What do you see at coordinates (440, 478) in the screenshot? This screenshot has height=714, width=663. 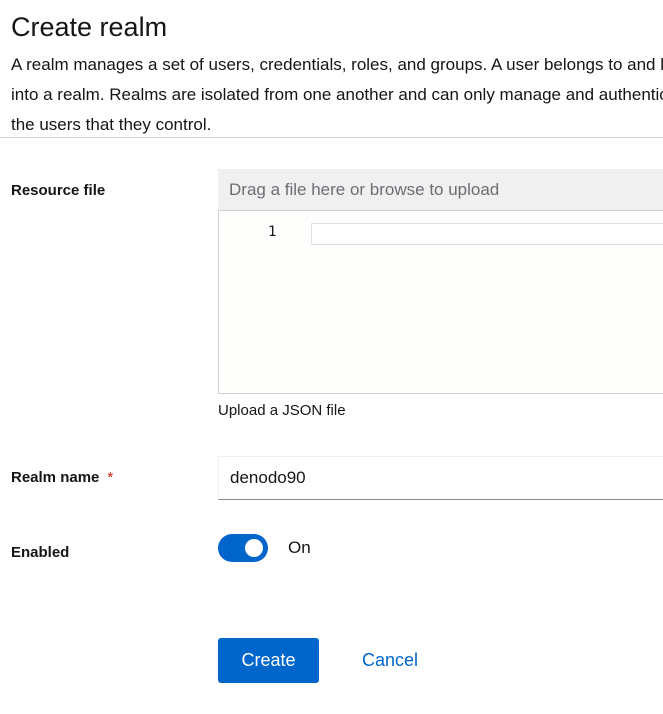 I see `realm-name-input` at bounding box center [440, 478].